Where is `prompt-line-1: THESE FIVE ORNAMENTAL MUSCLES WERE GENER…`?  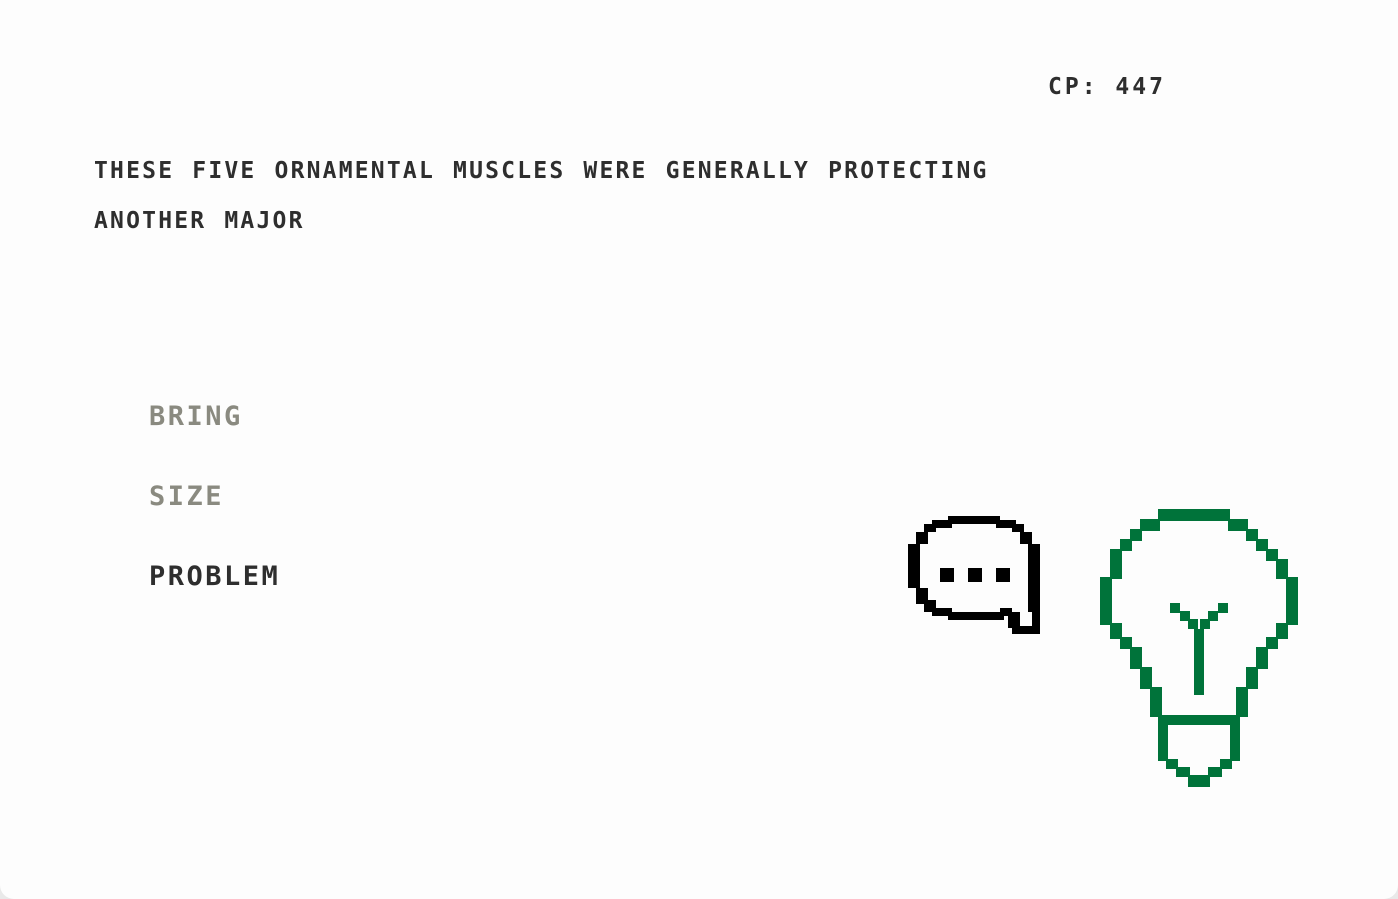
prompt-line-1: THESE FIVE ORNAMENTAL MUSCLES WERE GENER… is located at coordinates (541, 171).